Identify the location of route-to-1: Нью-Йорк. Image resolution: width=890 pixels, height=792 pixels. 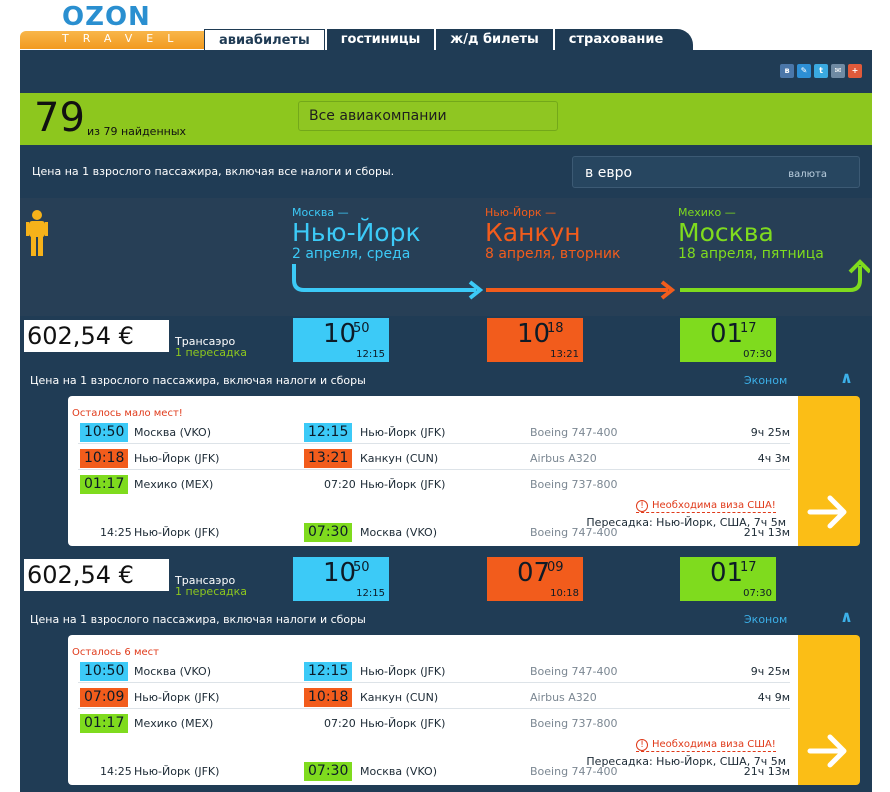
(356, 232).